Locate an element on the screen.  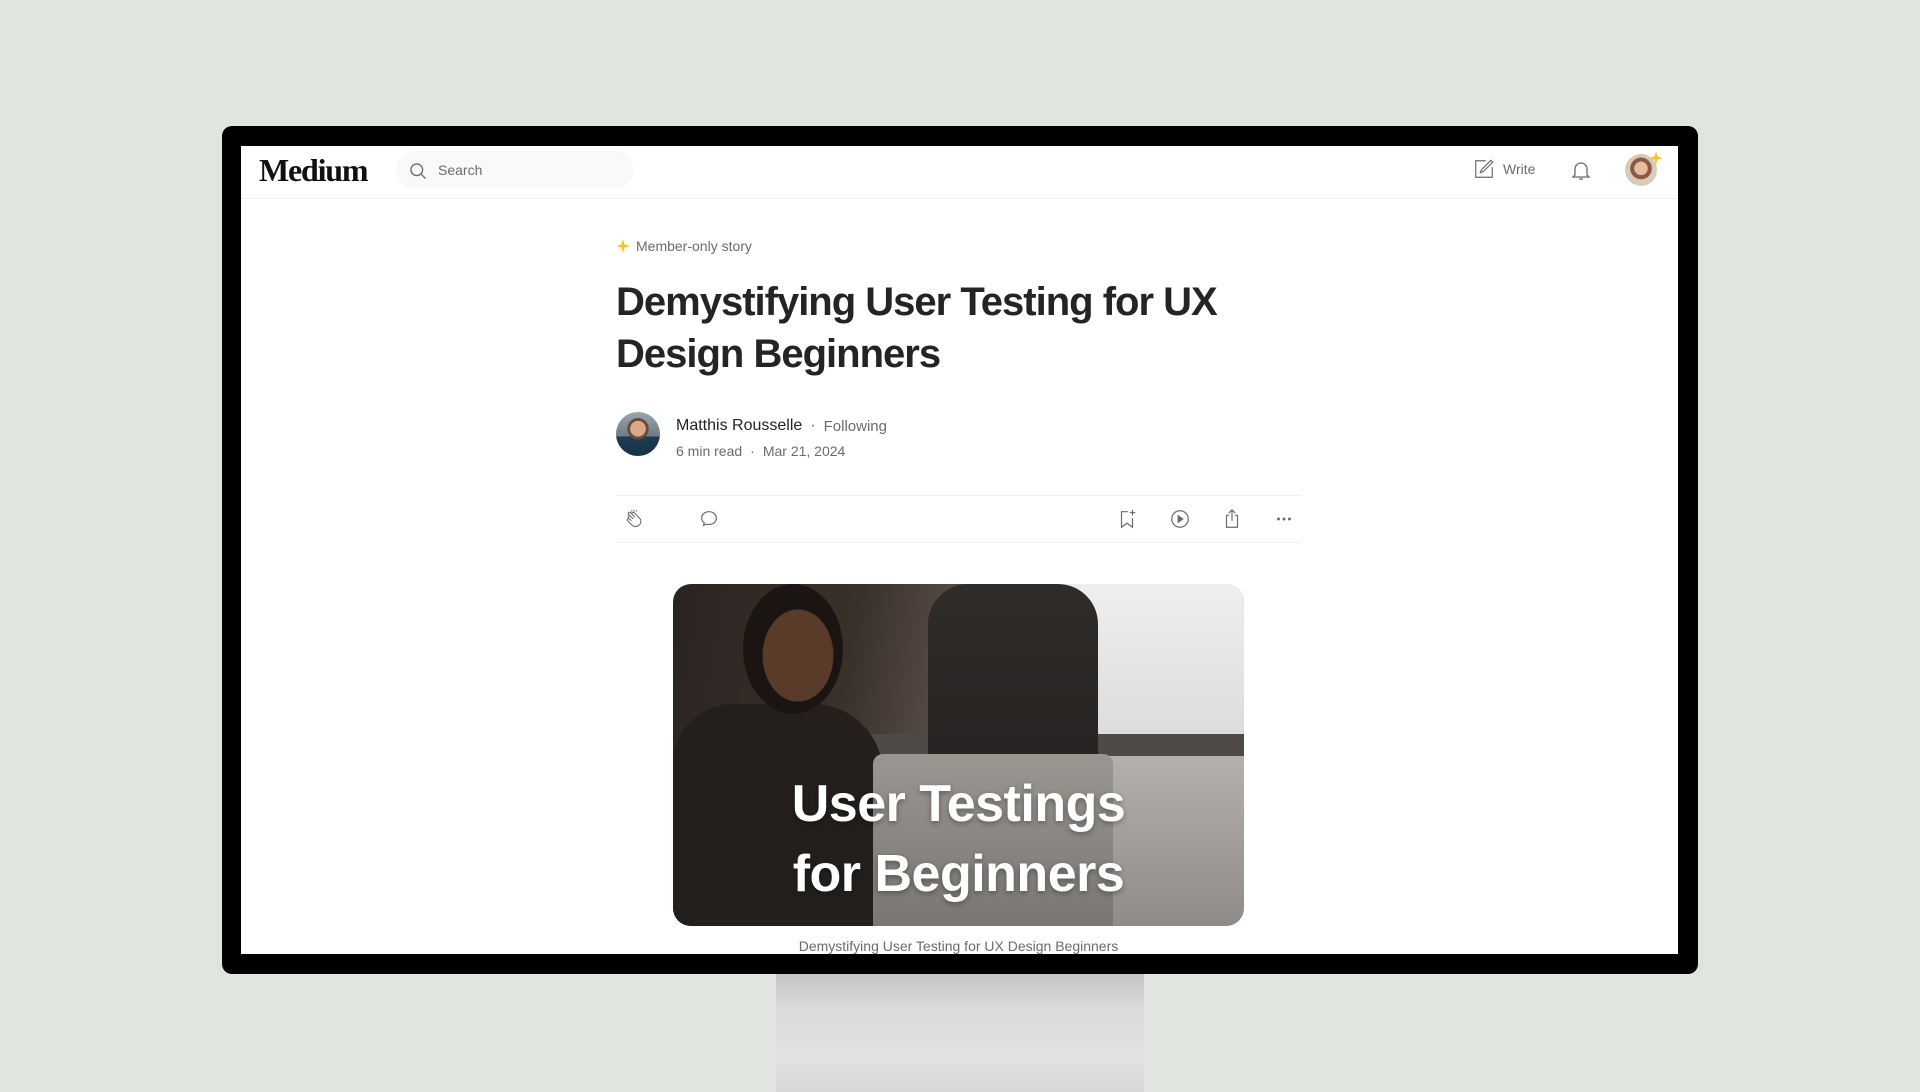
share-icon is located at coordinates (1232, 518).